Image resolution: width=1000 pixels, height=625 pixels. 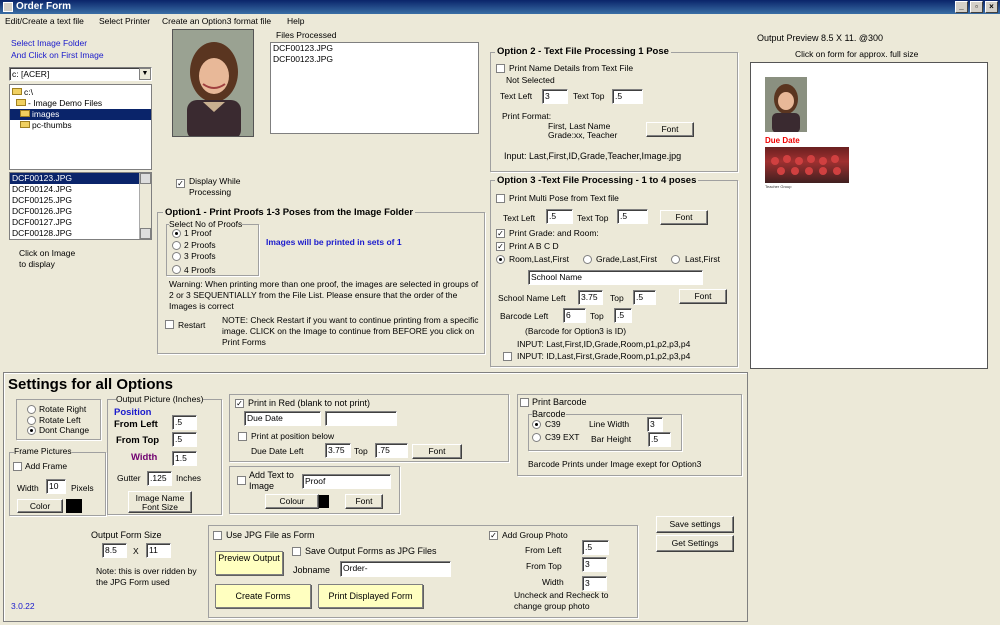 I want to click on file-list-scrollbar, so click(x=145, y=206).